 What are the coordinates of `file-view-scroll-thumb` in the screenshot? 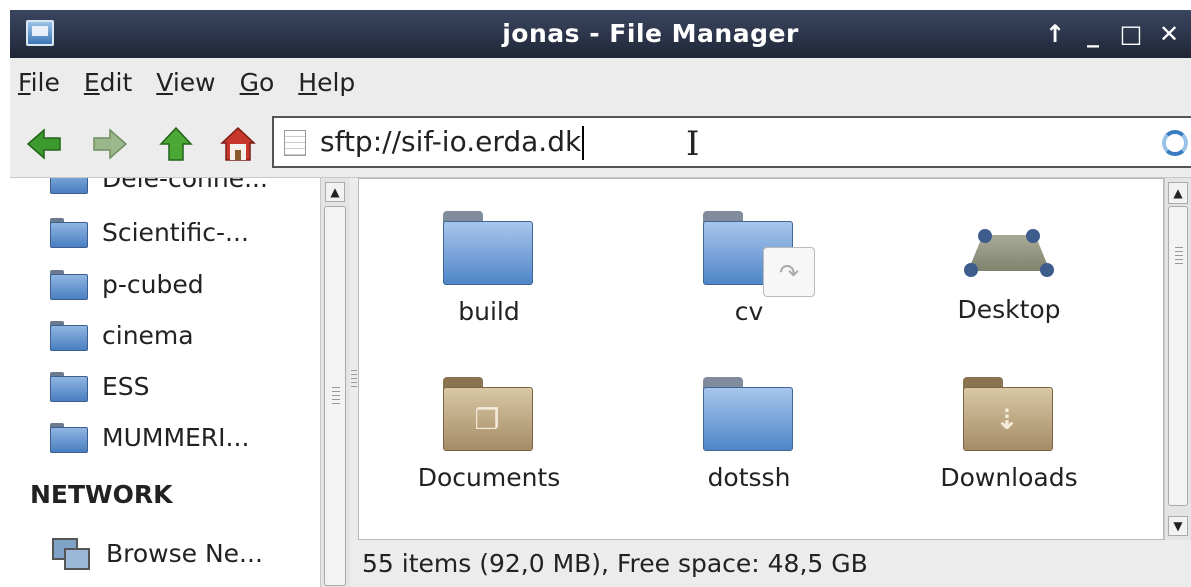 It's located at (1178, 356).